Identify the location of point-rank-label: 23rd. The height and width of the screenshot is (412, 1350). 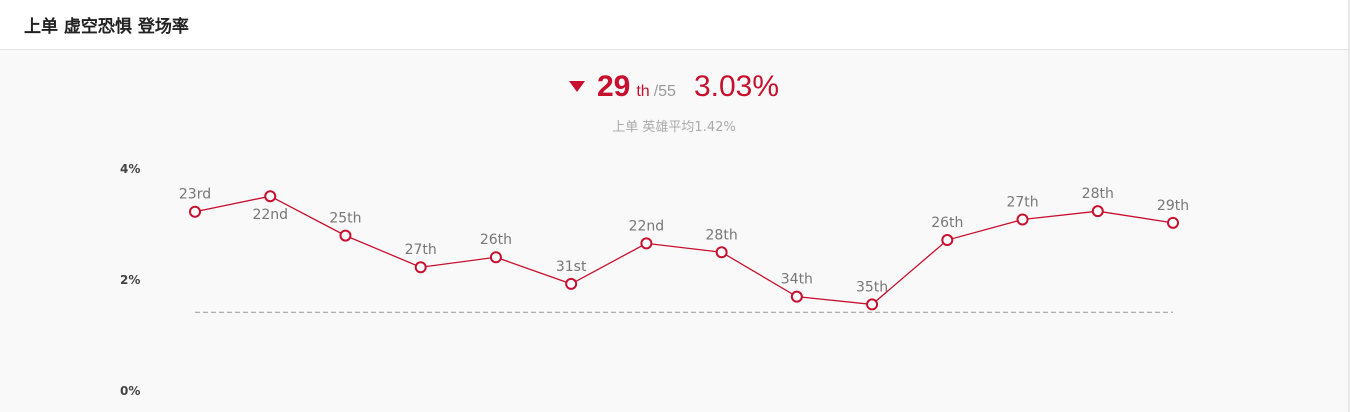
(195, 195).